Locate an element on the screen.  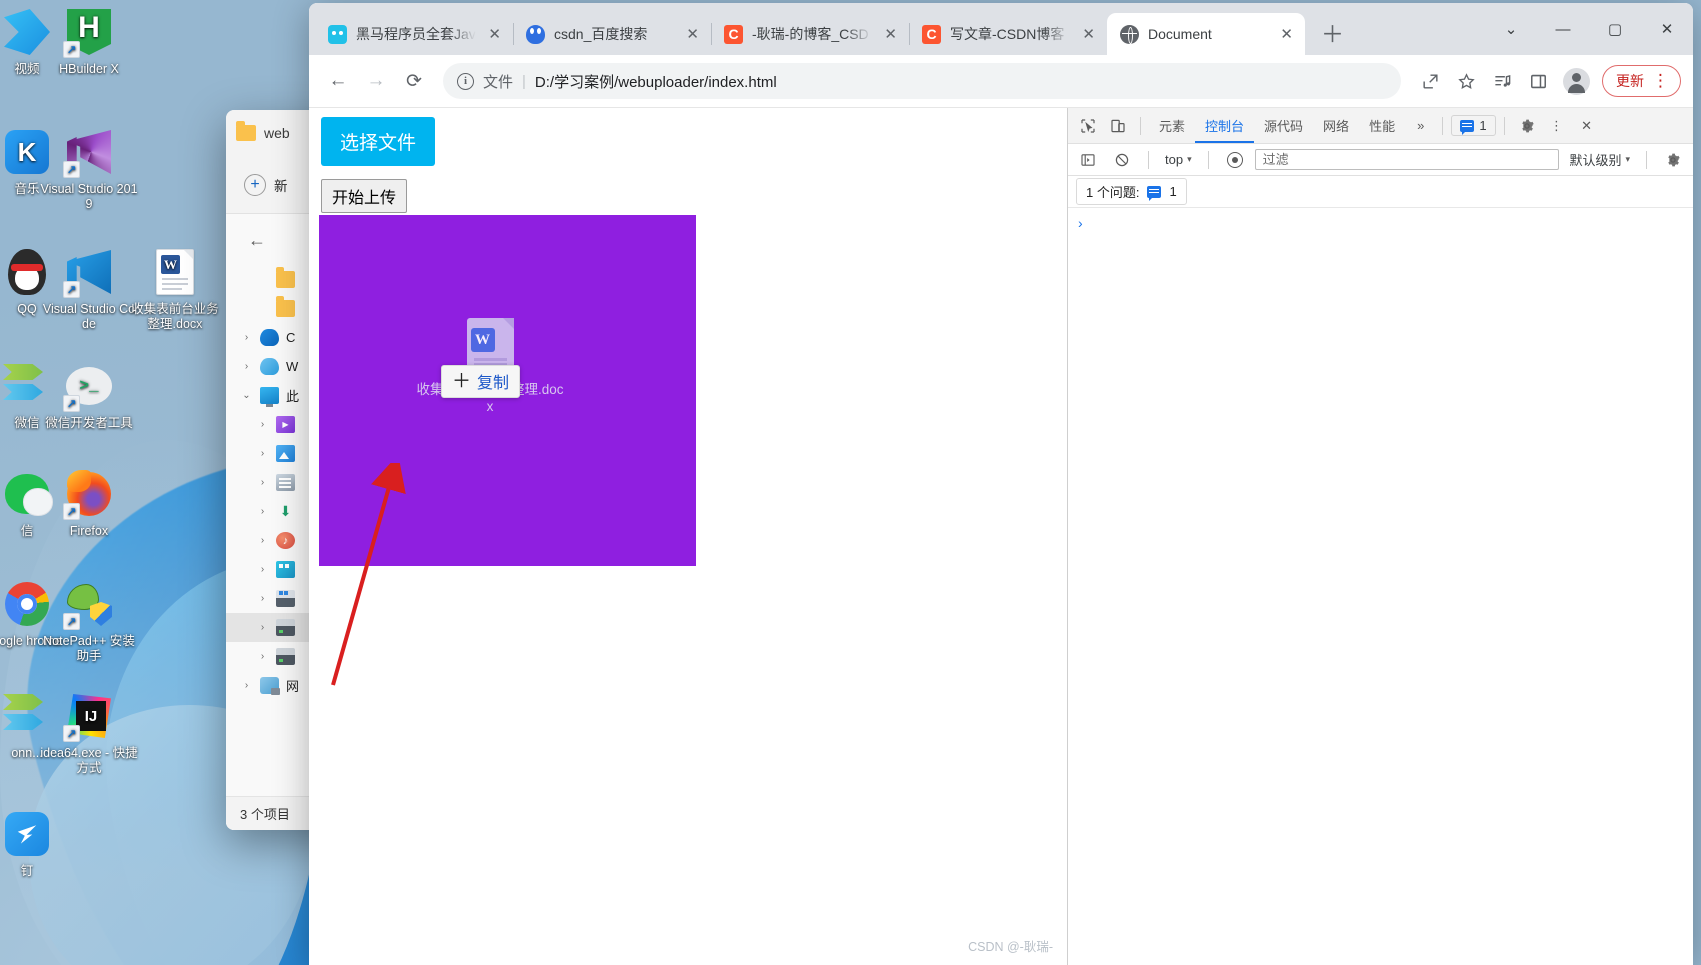
chrome-menu-icon: ⋮ is located at coordinates (1660, 80).